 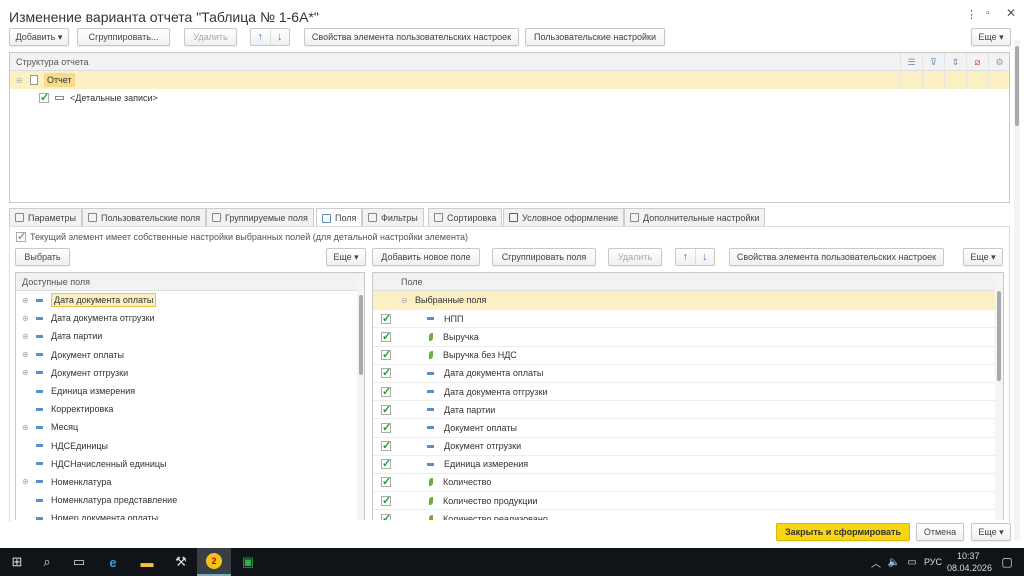 What do you see at coordinates (190, 409) in the screenshot?
I see `available-field-row: Корректировка` at bounding box center [190, 409].